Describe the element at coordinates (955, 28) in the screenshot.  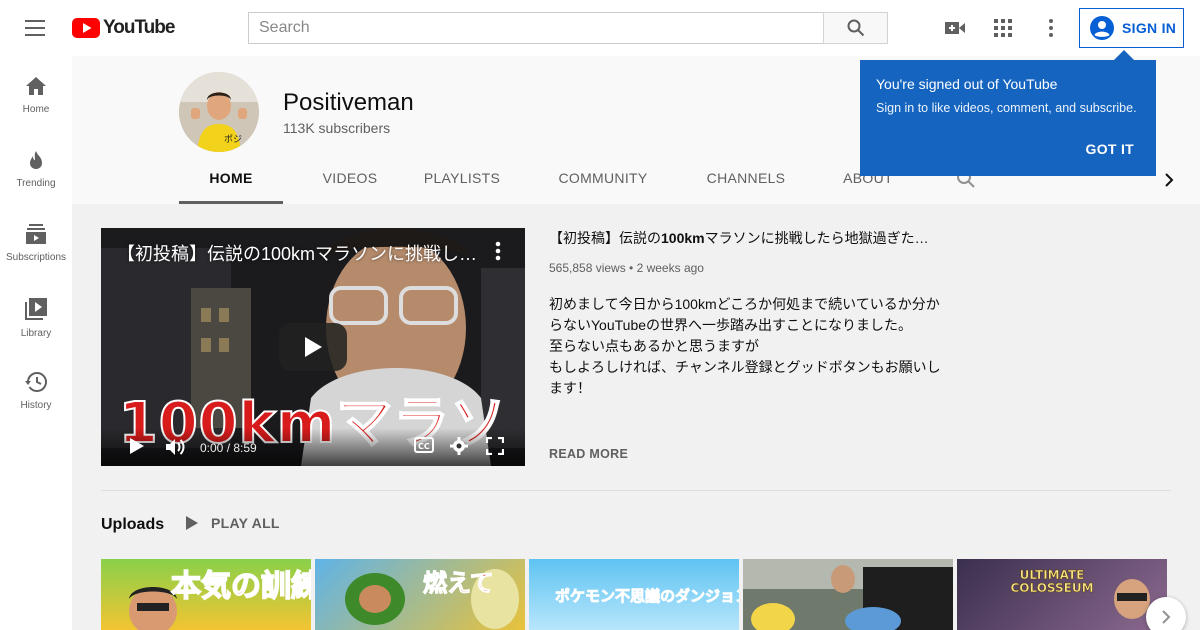
I see `create-video-icon` at that location.